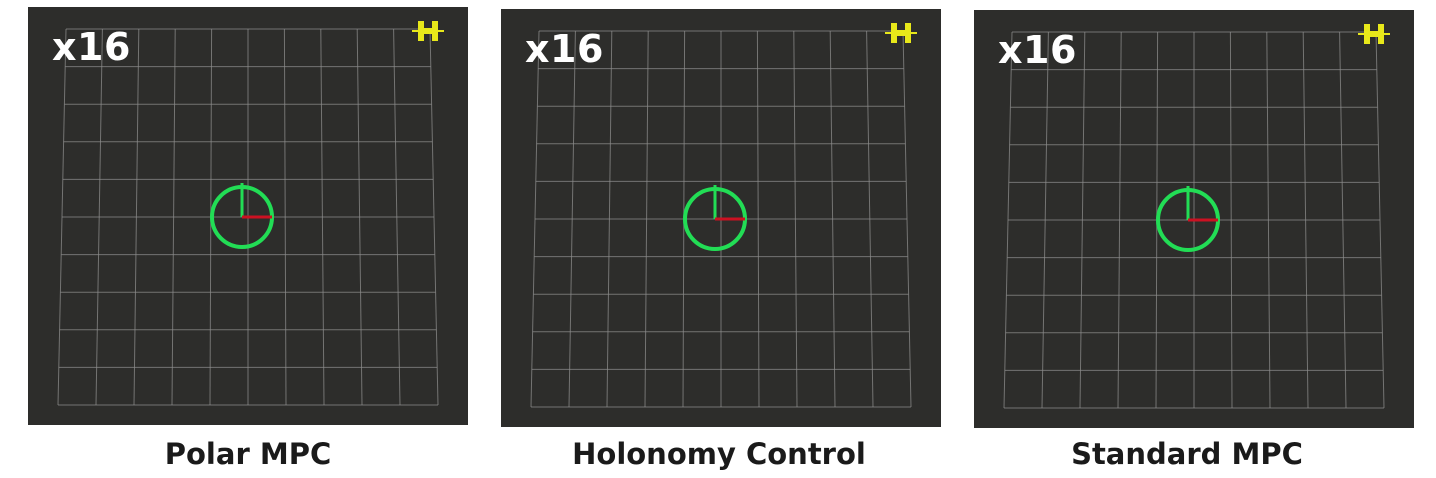  What do you see at coordinates (1187, 454) in the screenshot?
I see `panel-caption: Standard MPC` at bounding box center [1187, 454].